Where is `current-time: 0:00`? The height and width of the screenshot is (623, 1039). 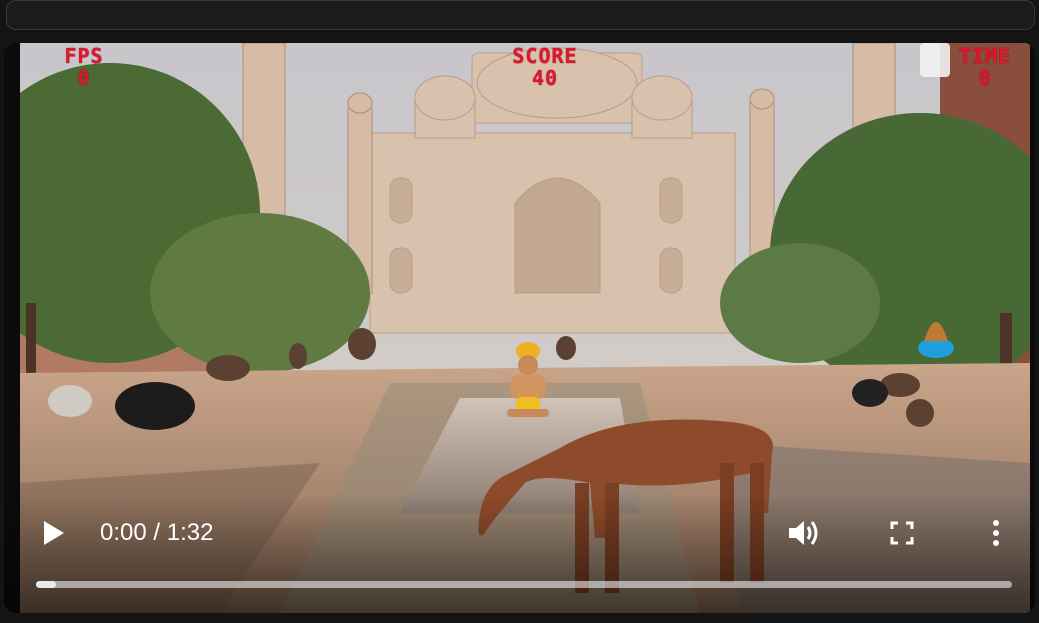
current-time: 0:00 is located at coordinates (123, 532).